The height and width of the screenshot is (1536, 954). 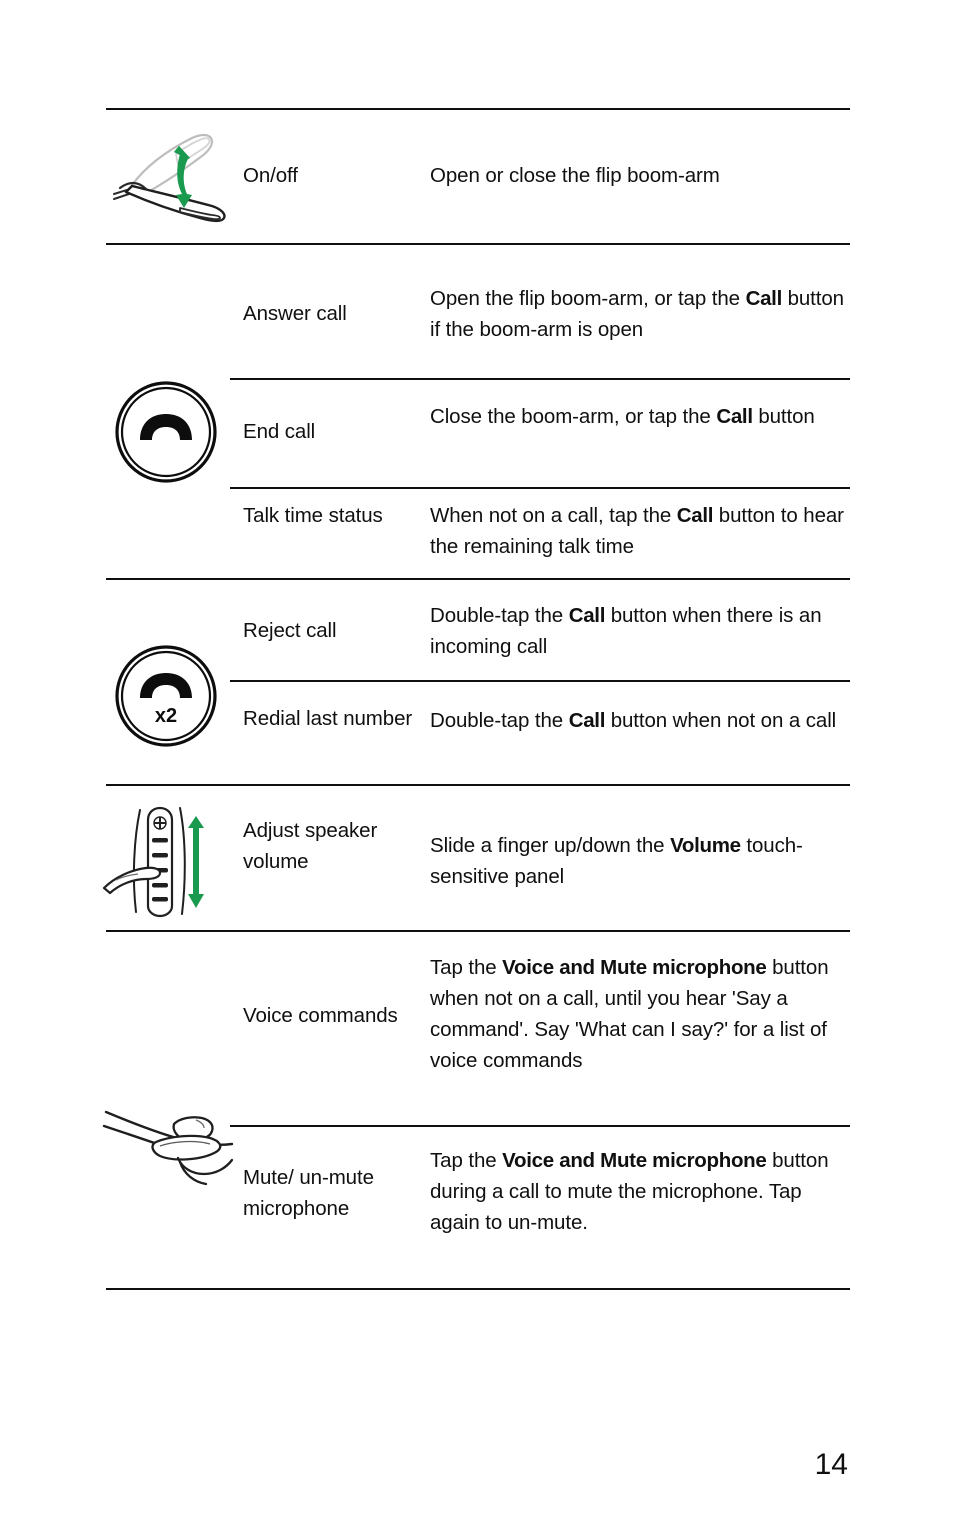 I want to click on action-label-answer-call: Answer call, so click(x=295, y=313).